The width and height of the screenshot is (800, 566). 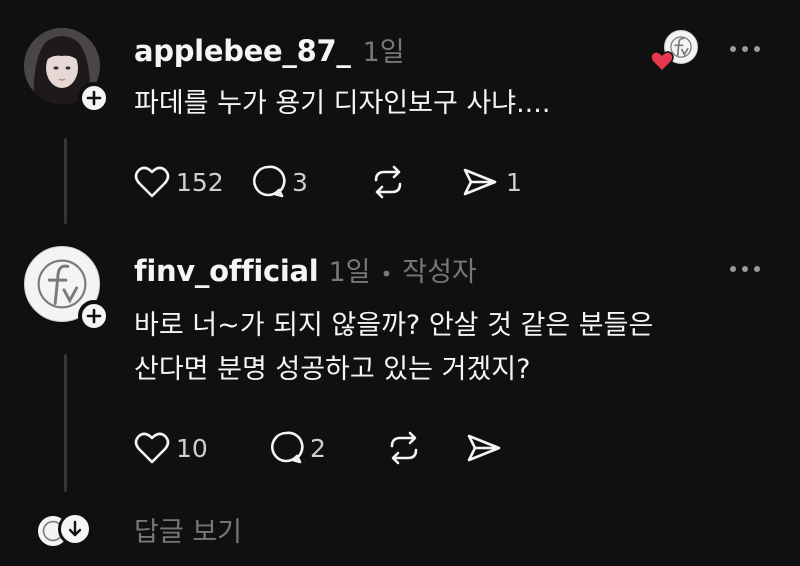 I want to click on share-count: 1, so click(x=514, y=182).